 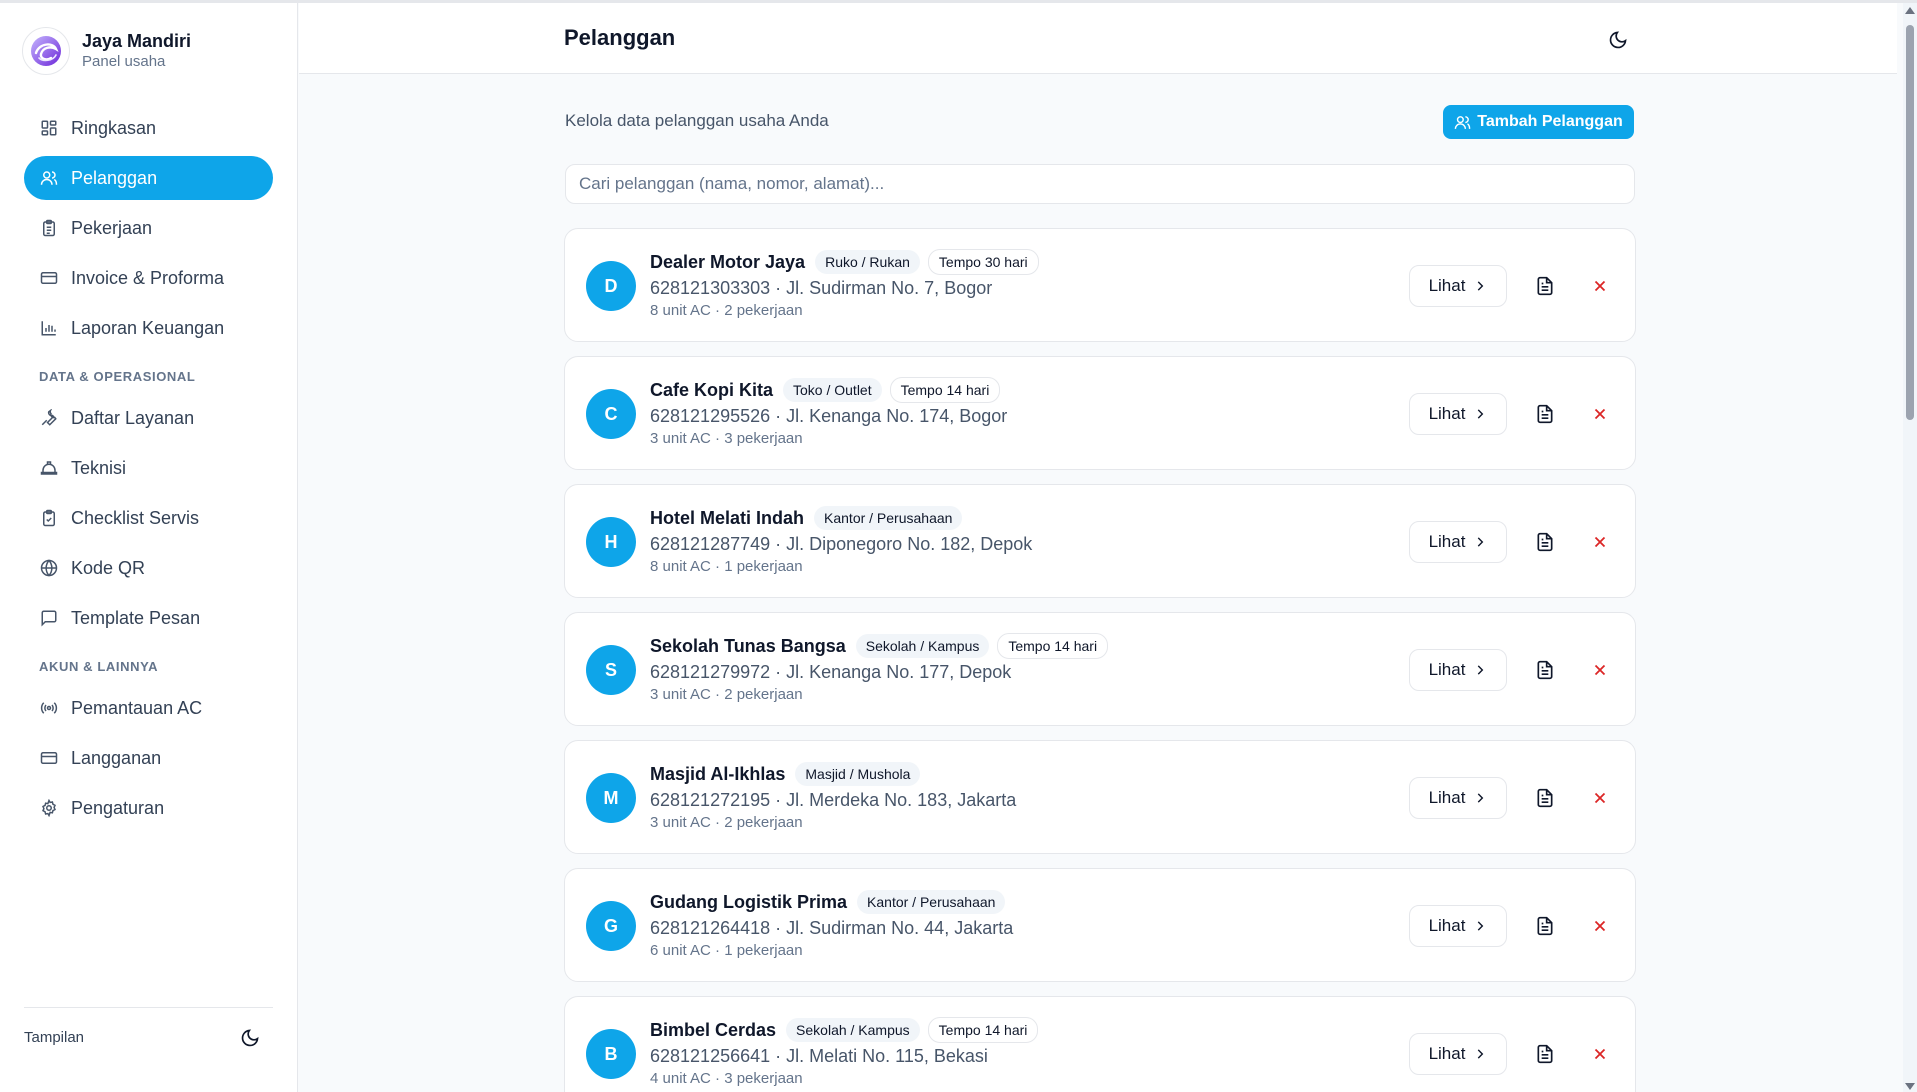 What do you see at coordinates (148, 468) in the screenshot?
I see `sidebar-item-teknisi: Teknisi` at bounding box center [148, 468].